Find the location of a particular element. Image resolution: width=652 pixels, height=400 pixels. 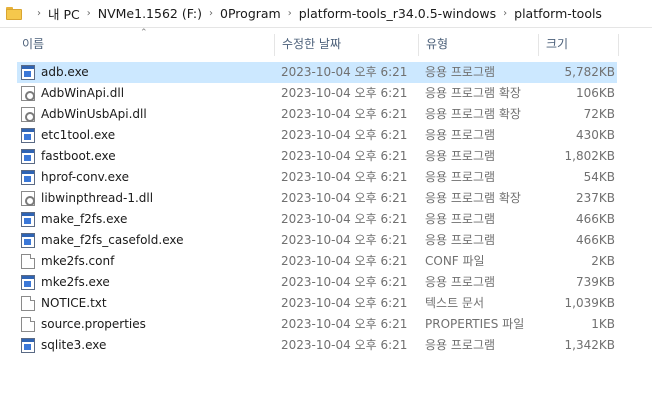

file-size: 1,802KB is located at coordinates (589, 156).